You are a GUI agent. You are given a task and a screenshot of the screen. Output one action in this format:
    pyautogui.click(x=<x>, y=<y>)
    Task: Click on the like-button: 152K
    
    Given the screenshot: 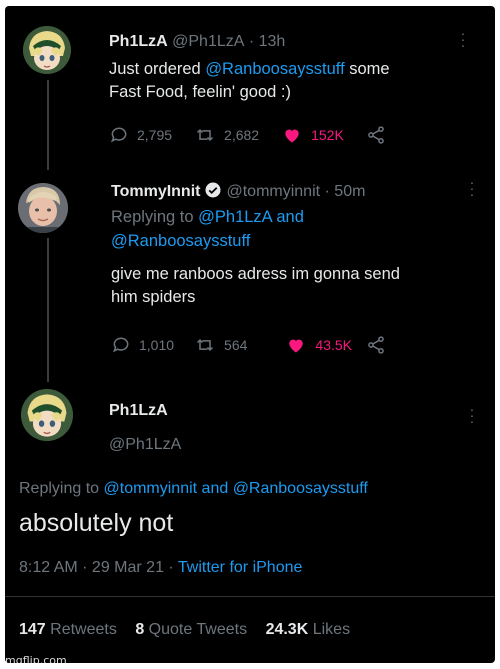 What is the action you would take?
    pyautogui.click(x=312, y=135)
    